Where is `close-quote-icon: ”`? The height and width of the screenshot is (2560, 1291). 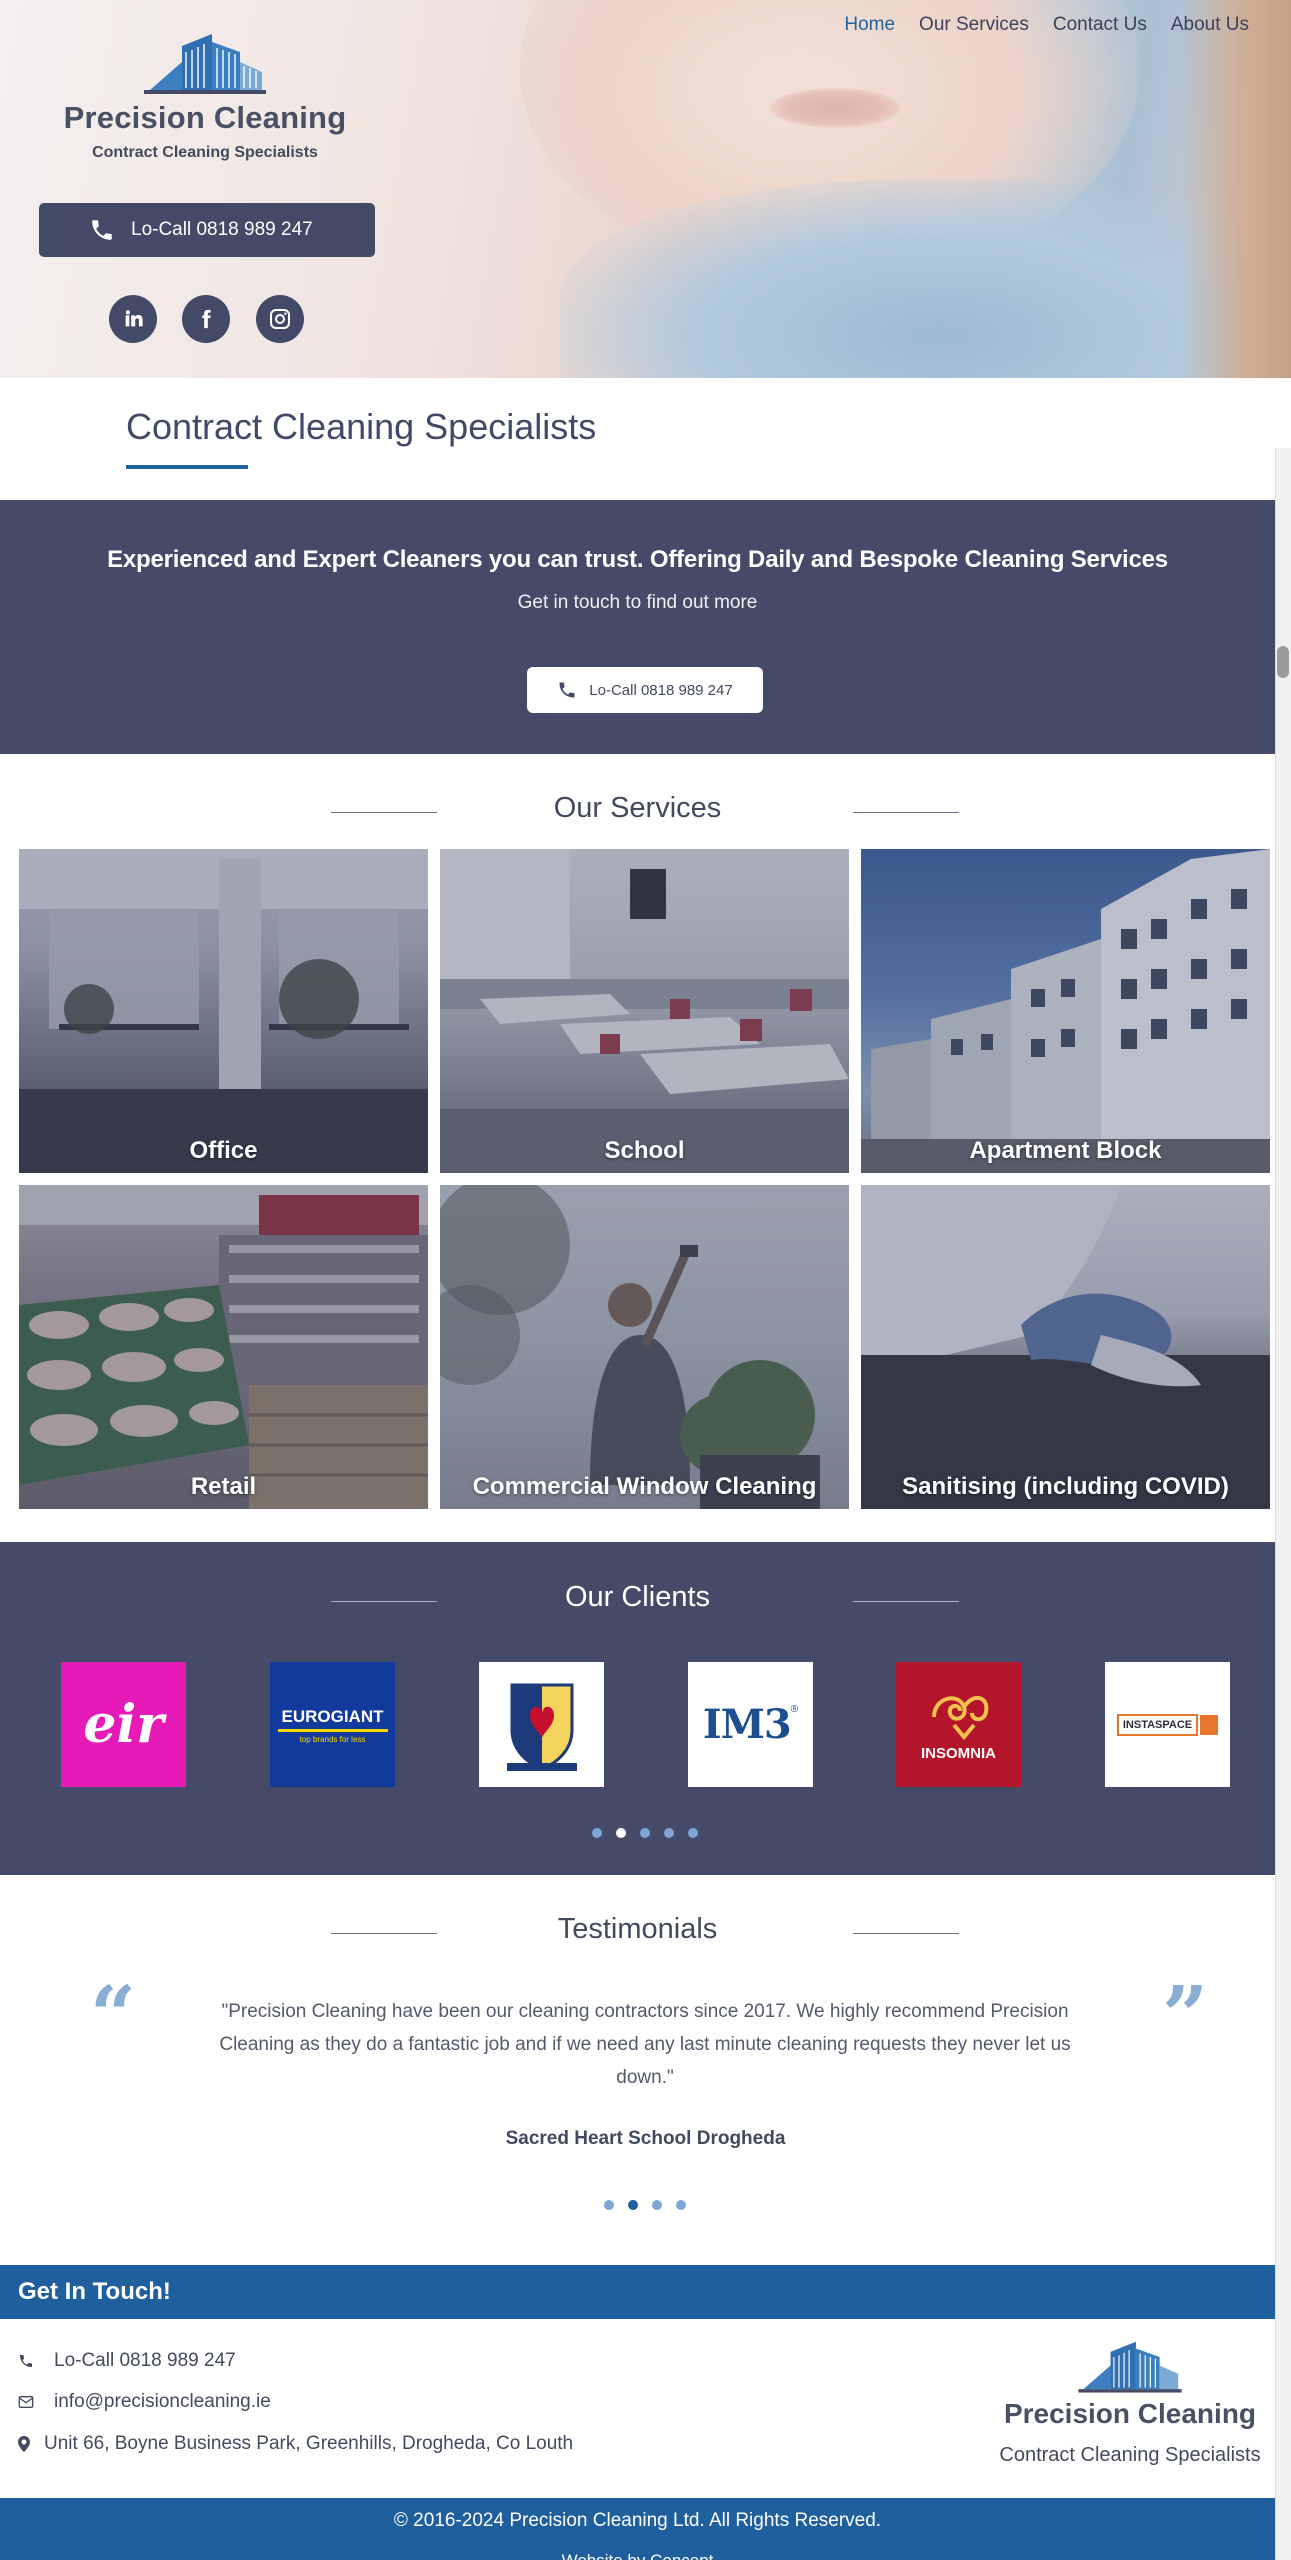
close-quote-icon: ” is located at coordinates (1185, 2015).